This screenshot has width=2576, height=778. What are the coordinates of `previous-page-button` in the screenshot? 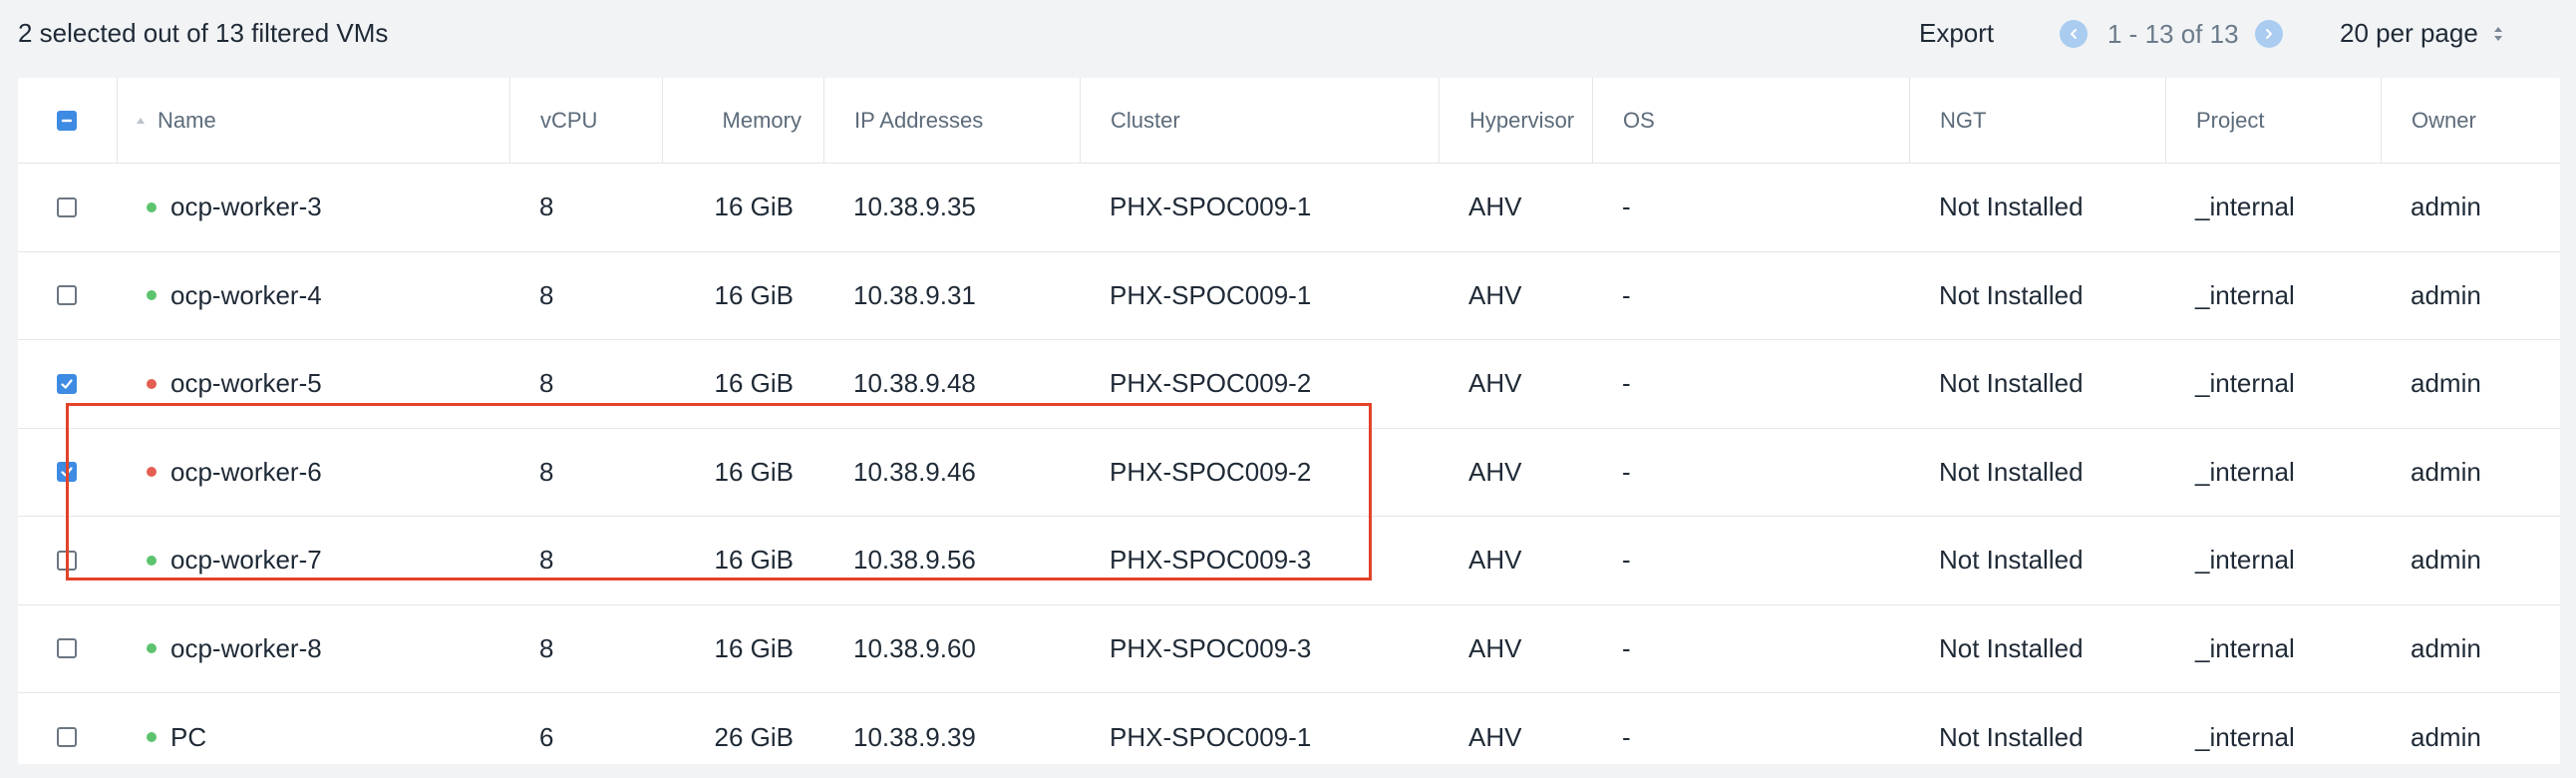 It's located at (2074, 34).